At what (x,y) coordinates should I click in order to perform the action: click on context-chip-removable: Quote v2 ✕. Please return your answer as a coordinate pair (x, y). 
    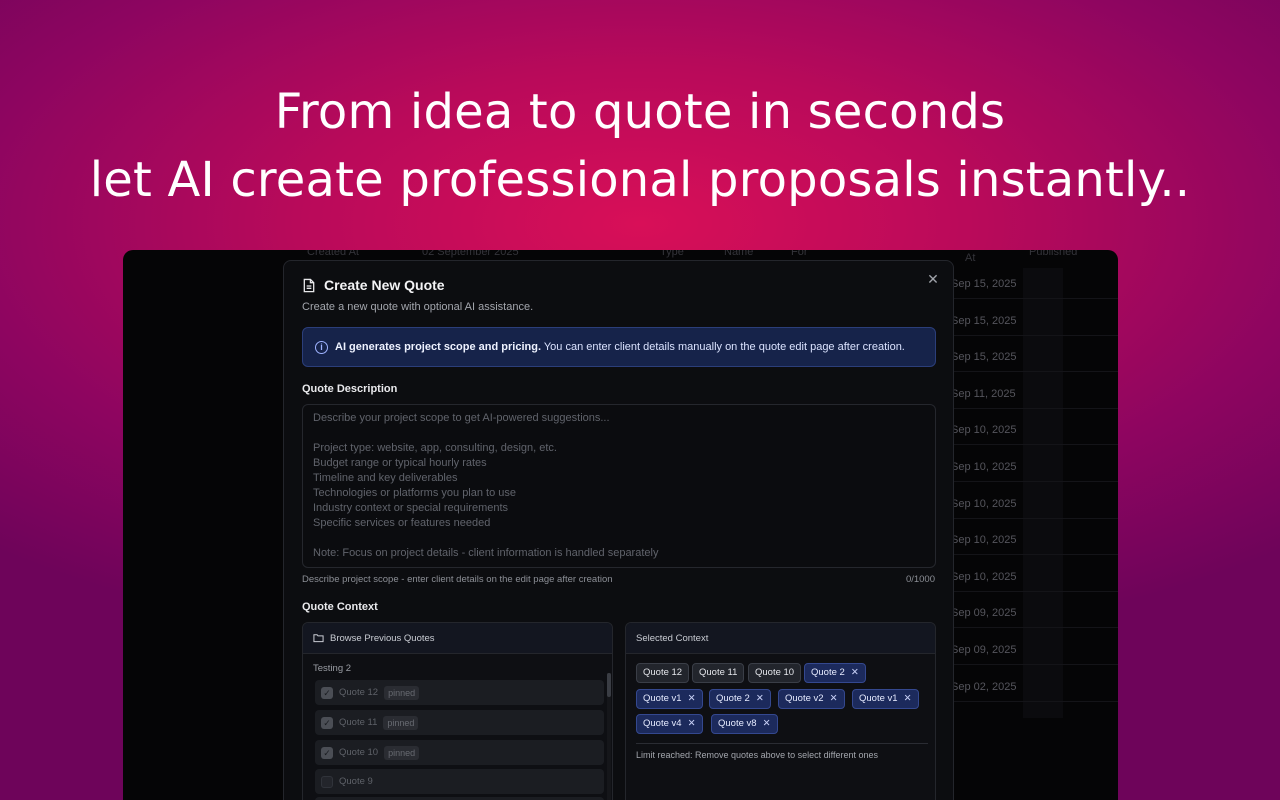
    Looking at the image, I should click on (811, 699).